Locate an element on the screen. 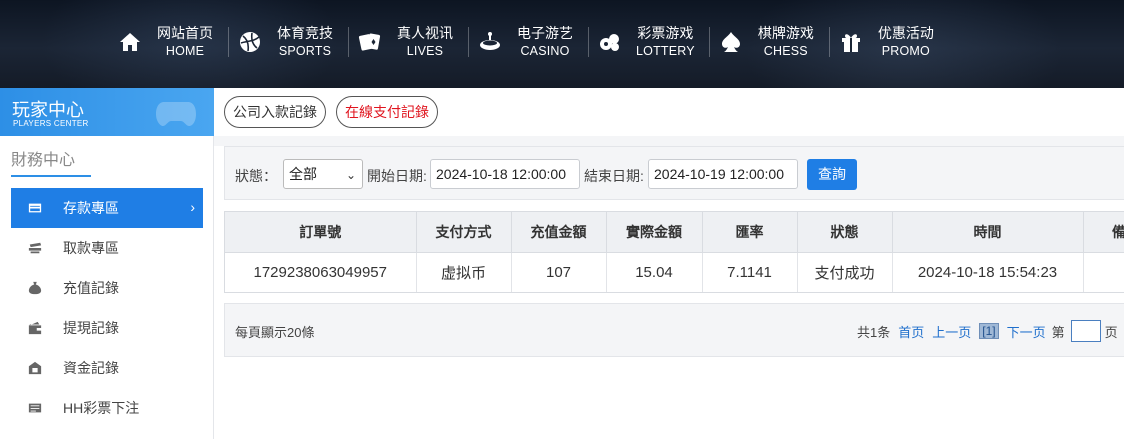  safe-icon is located at coordinates (35, 368).